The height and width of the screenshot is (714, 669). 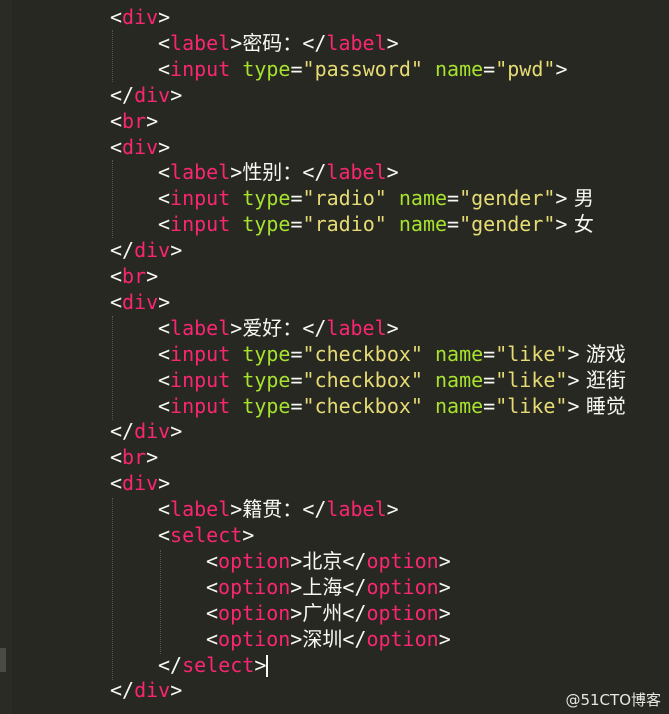 What do you see at coordinates (362, 69) in the screenshot?
I see `code-line: <input type="password" name="pwd">` at bounding box center [362, 69].